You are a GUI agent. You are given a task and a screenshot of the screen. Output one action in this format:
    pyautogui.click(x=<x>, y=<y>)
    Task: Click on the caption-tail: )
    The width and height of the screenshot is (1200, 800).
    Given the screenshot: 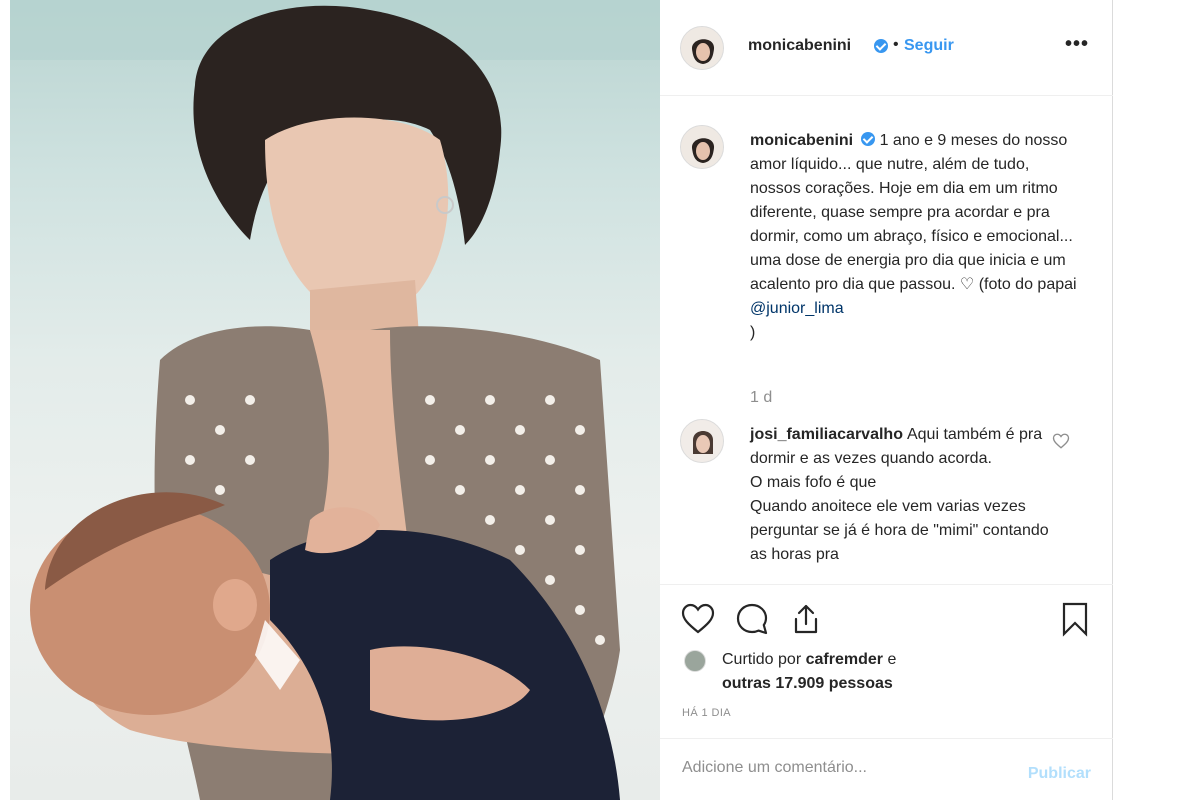 What is the action you would take?
    pyautogui.click(x=753, y=332)
    